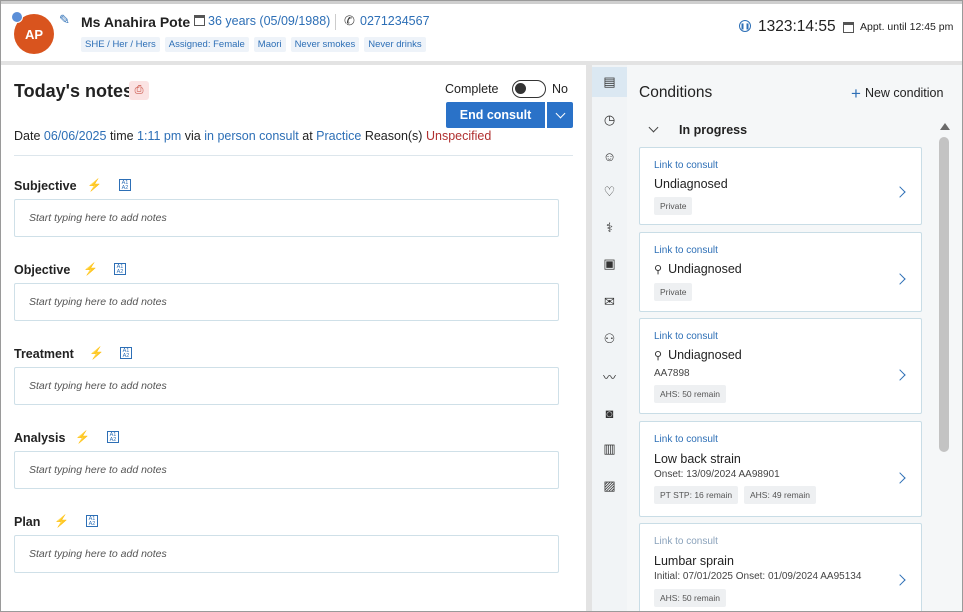 This screenshot has height=612, width=963. Describe the element at coordinates (658, 270) in the screenshot. I see `person-icon: ⚲` at that location.